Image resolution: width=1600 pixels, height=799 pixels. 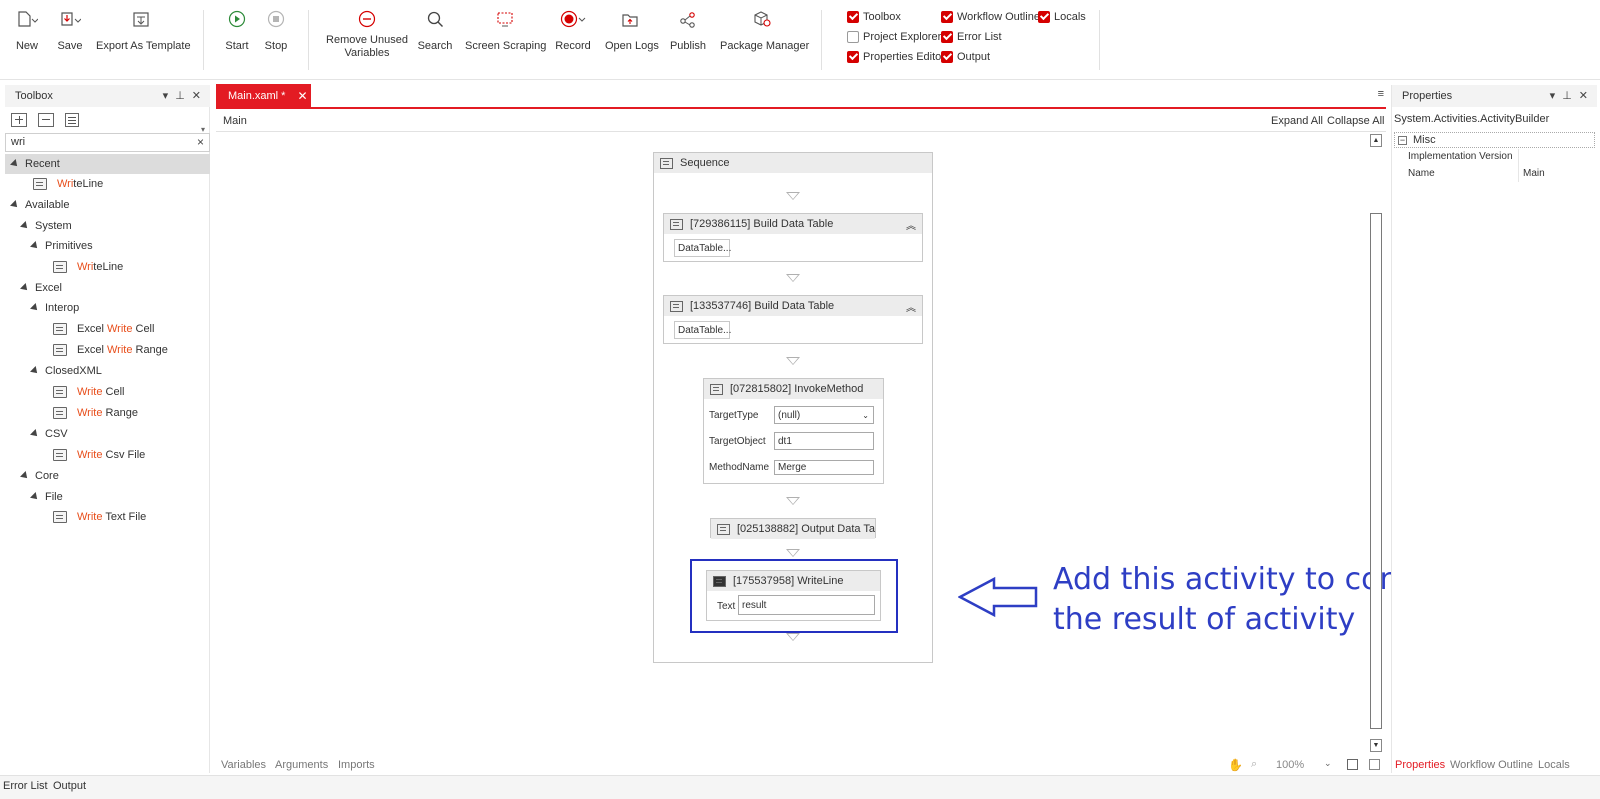 What do you see at coordinates (235, 121) in the screenshot?
I see `breadcrumb: Main` at bounding box center [235, 121].